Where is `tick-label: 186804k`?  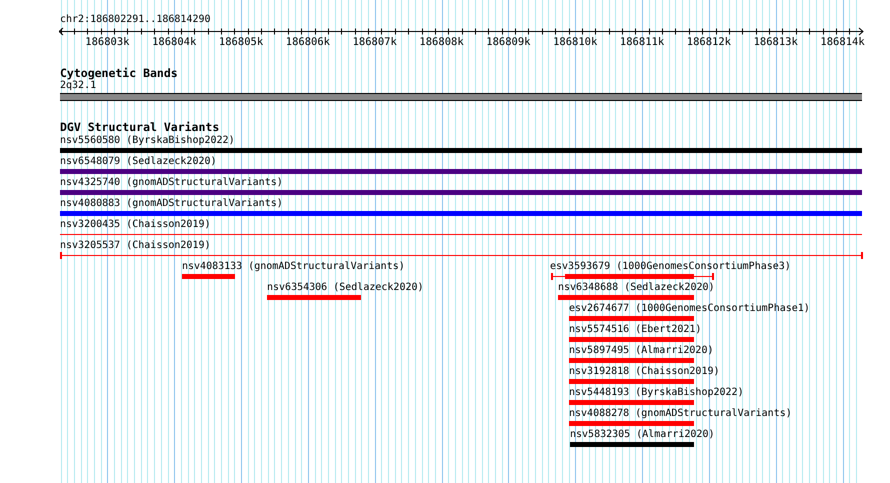 tick-label: 186804k is located at coordinates (174, 42).